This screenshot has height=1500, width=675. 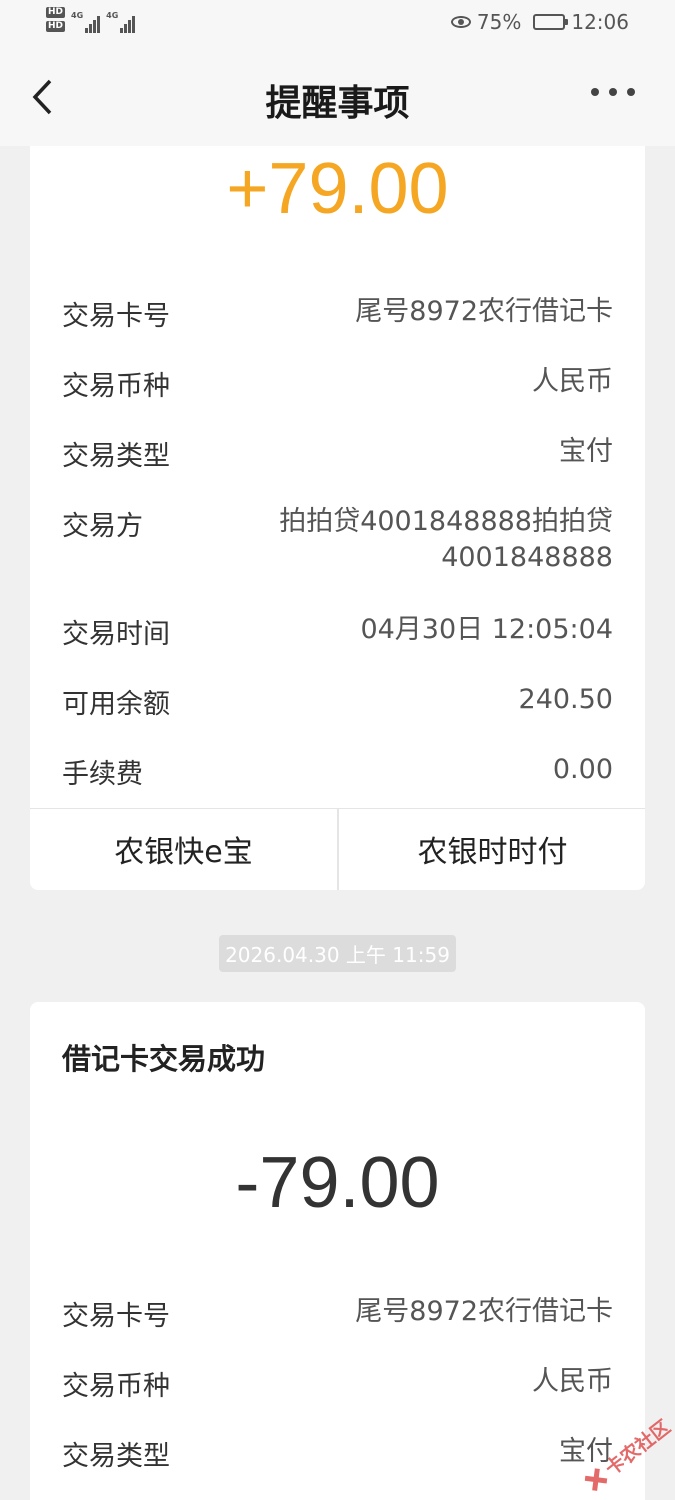 I want to click on detail-label: 可用余额, so click(x=116, y=704).